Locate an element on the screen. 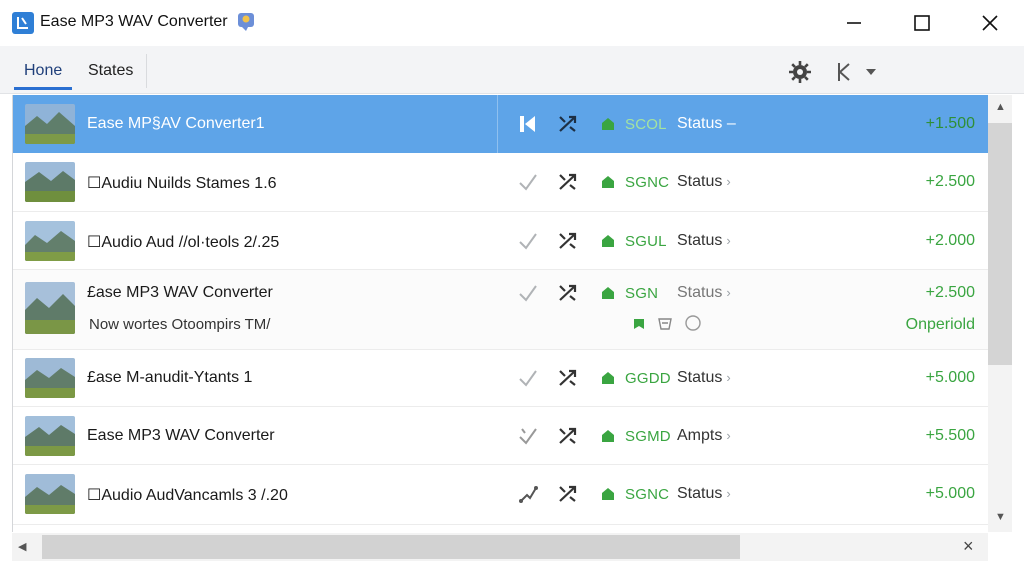 The width and height of the screenshot is (1024, 576). scroll-down-arrow-icon: ▼ is located at coordinates (1000, 517).